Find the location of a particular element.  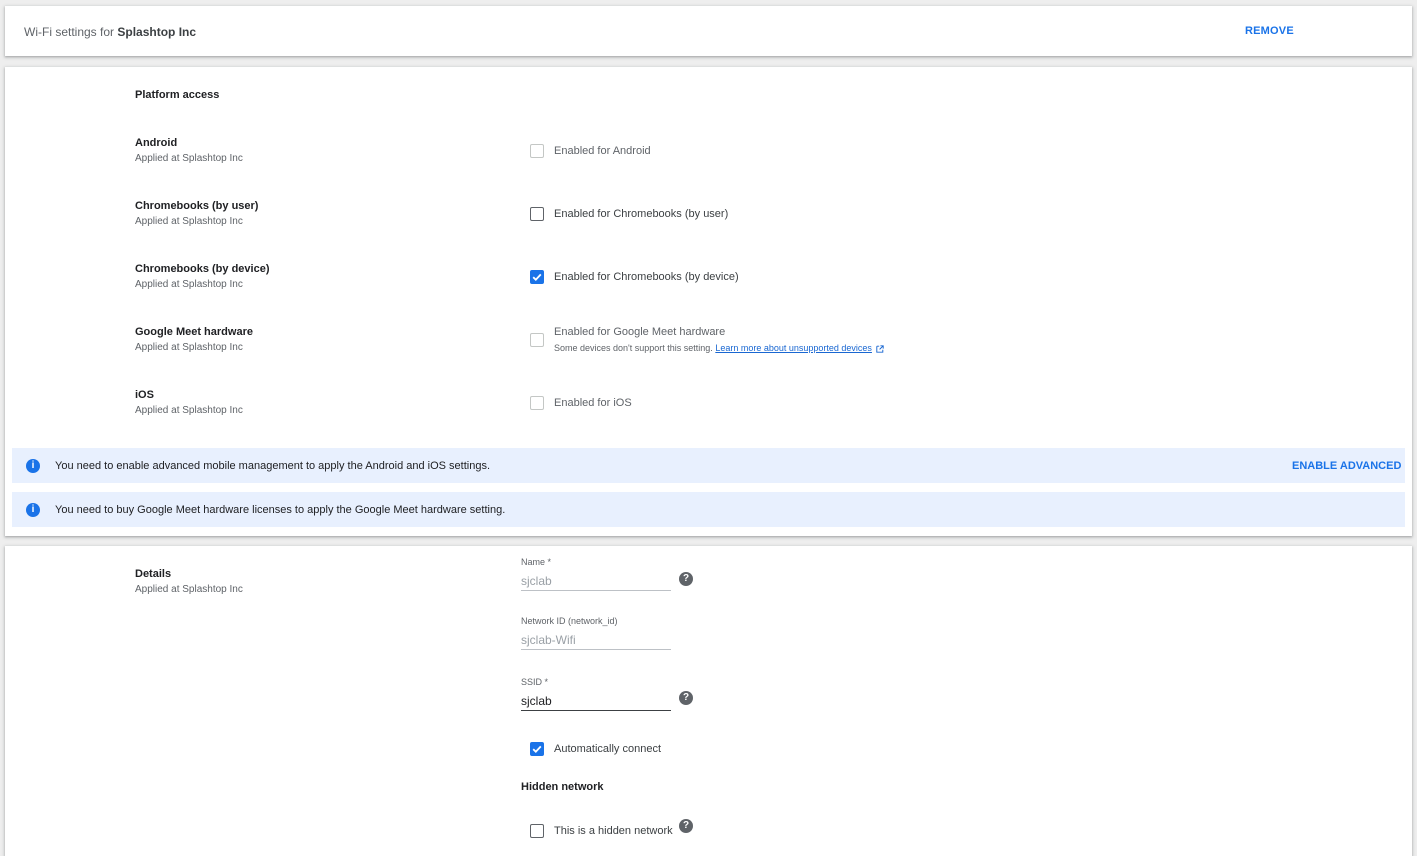

hidden-network-heading: Hidden network is located at coordinates (562, 787).